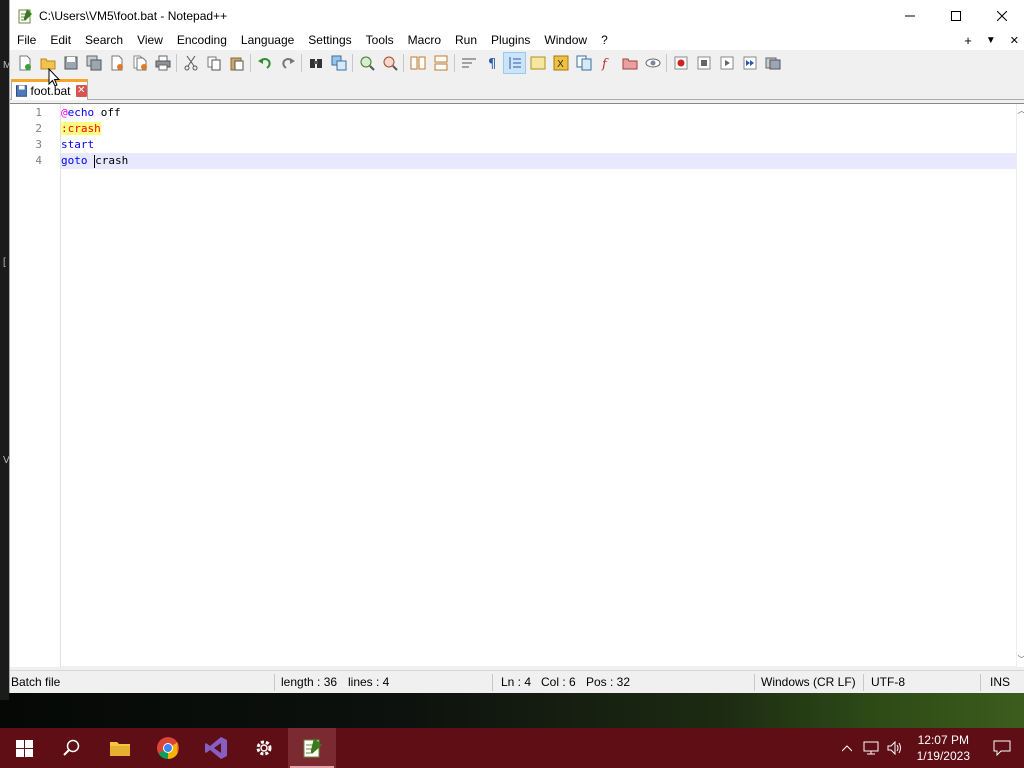 This screenshot has height=768, width=1024. What do you see at coordinates (366, 63) in the screenshot?
I see `zoom-in-button` at bounding box center [366, 63].